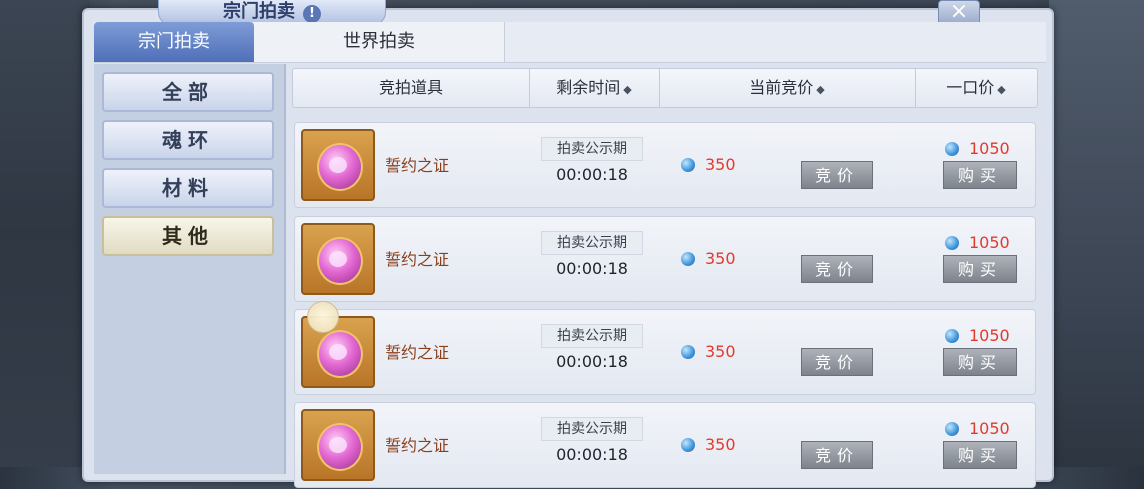 This screenshot has height=489, width=1144. Describe the element at coordinates (188, 92) in the screenshot. I see `category-all-button: 全部` at that location.